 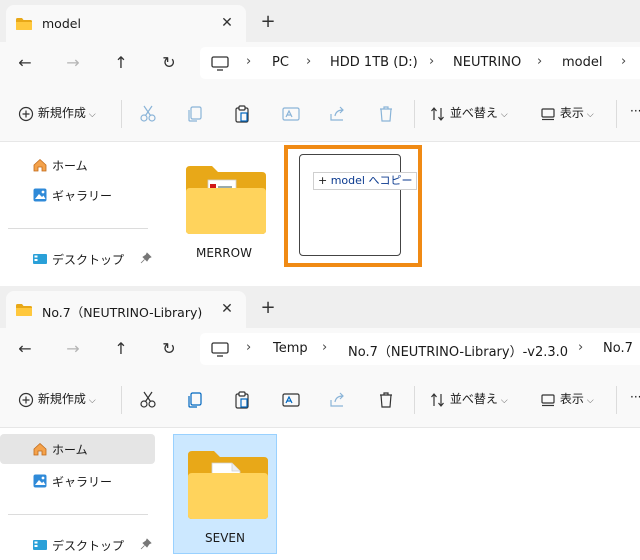 I want to click on tab-bar: model ✕ +, so click(x=320, y=21).